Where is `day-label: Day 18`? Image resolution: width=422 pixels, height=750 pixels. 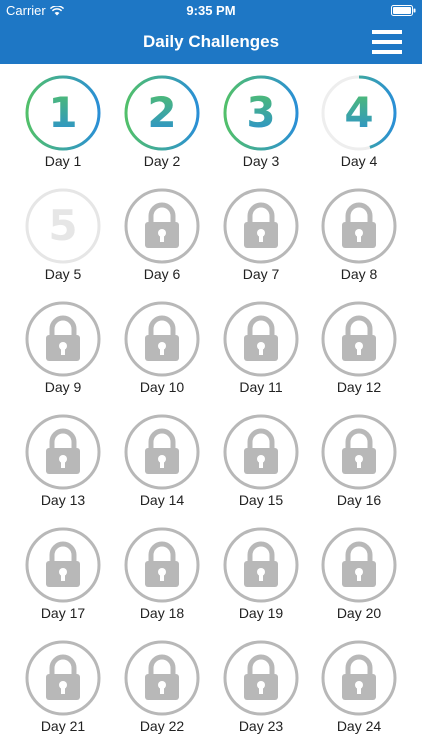 day-label: Day 18 is located at coordinates (162, 613).